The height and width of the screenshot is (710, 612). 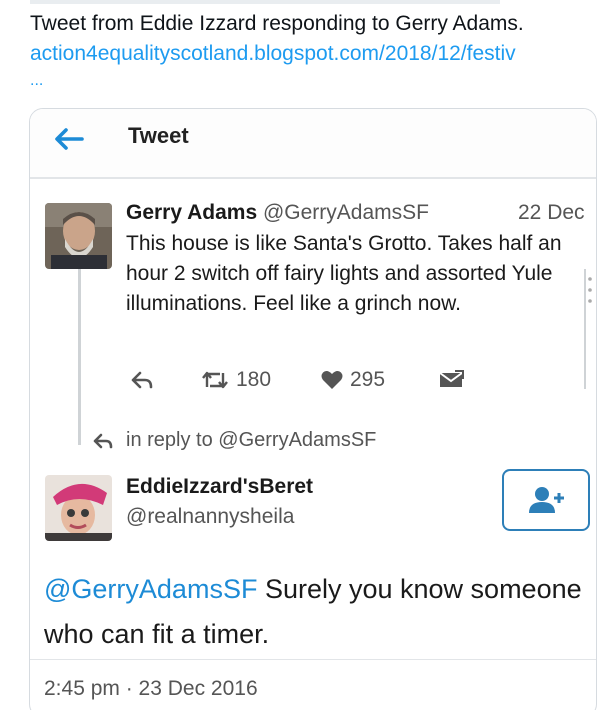 I want to click on divider, so click(x=313, y=659).